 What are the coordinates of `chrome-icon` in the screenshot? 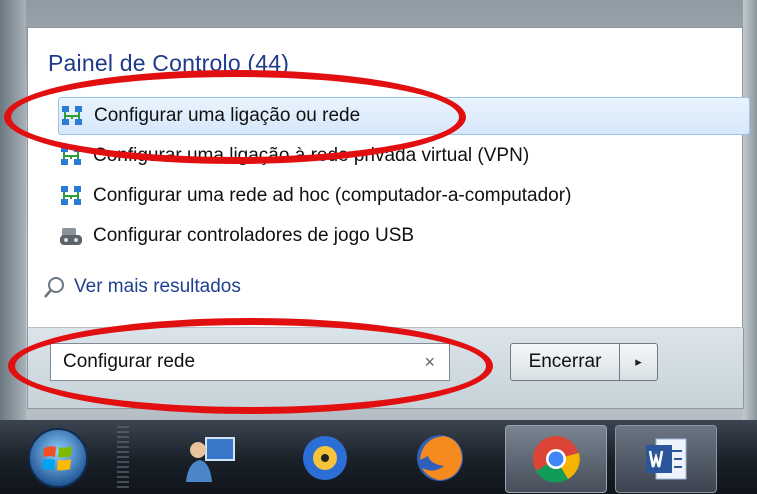 It's located at (556, 459).